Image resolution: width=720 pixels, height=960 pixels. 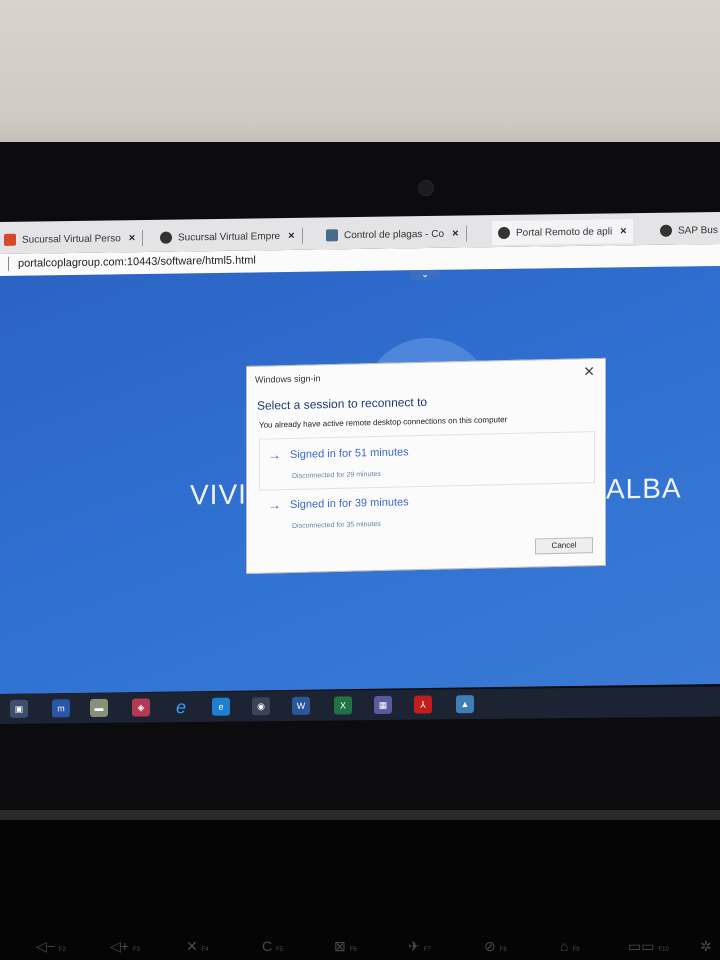 What do you see at coordinates (576, 950) in the screenshot?
I see `function-key-label: F9` at bounding box center [576, 950].